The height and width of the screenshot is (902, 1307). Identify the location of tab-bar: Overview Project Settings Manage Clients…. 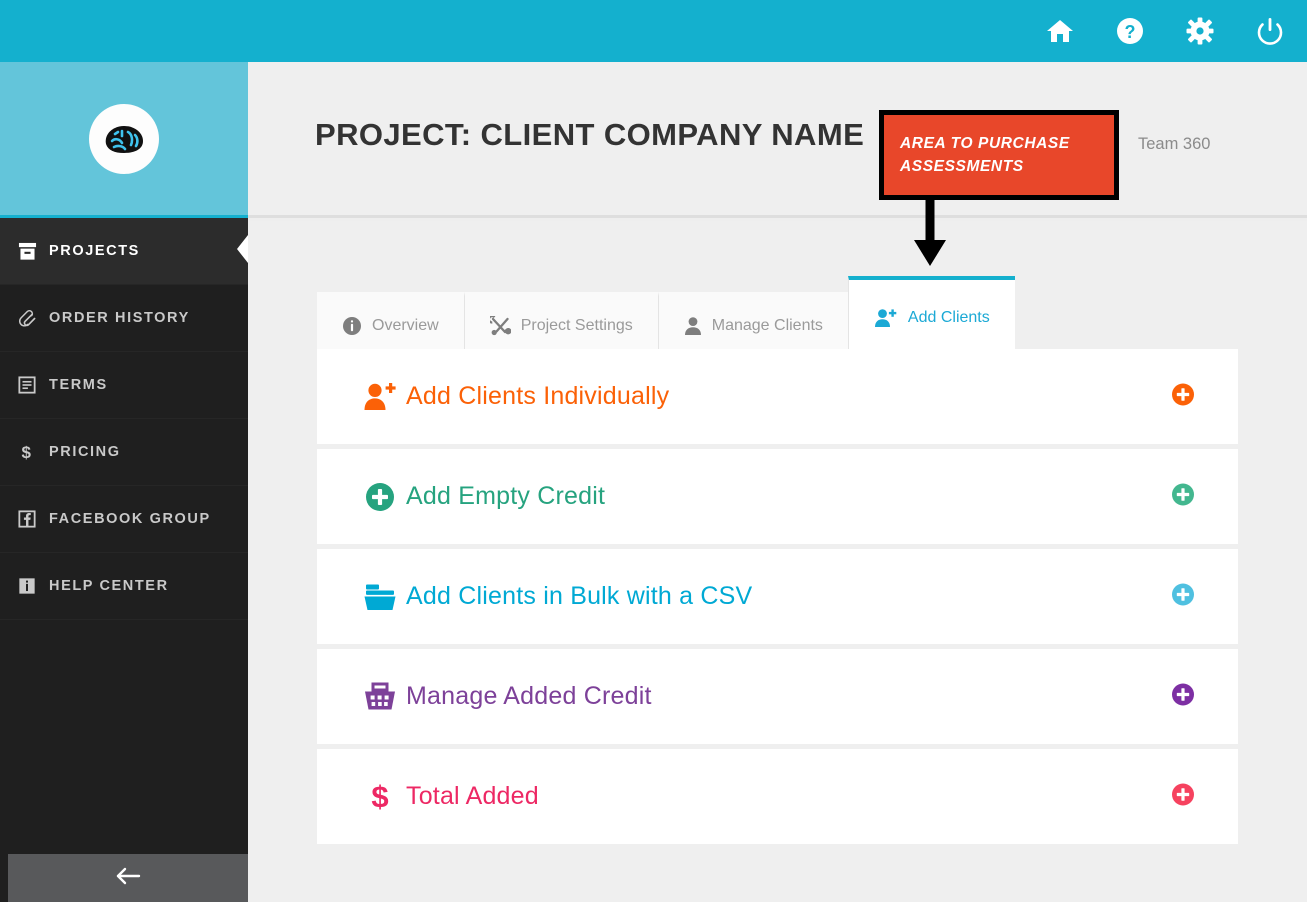
(666, 316).